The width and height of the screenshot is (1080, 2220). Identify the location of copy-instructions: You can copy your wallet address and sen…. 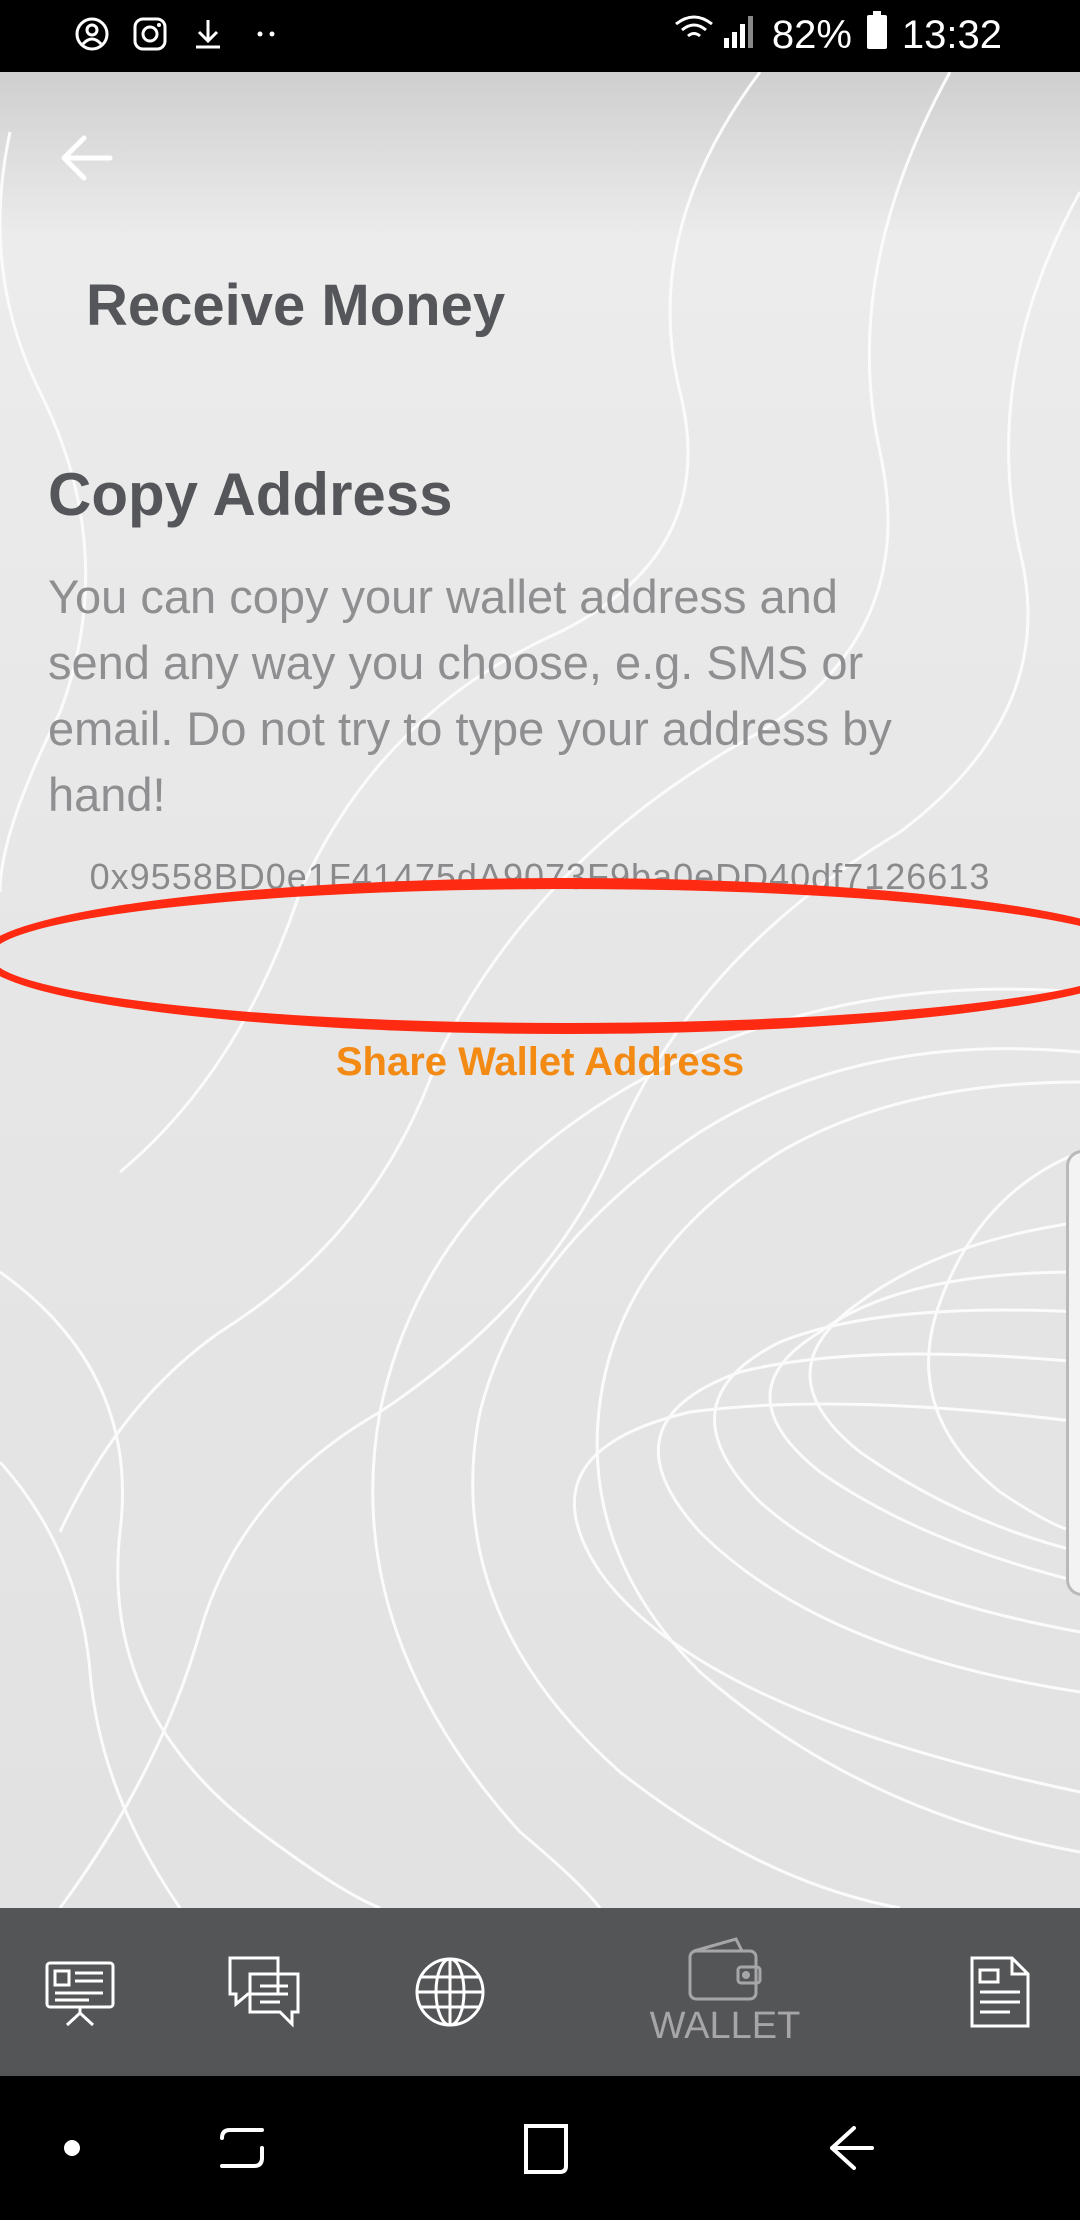
(470, 695).